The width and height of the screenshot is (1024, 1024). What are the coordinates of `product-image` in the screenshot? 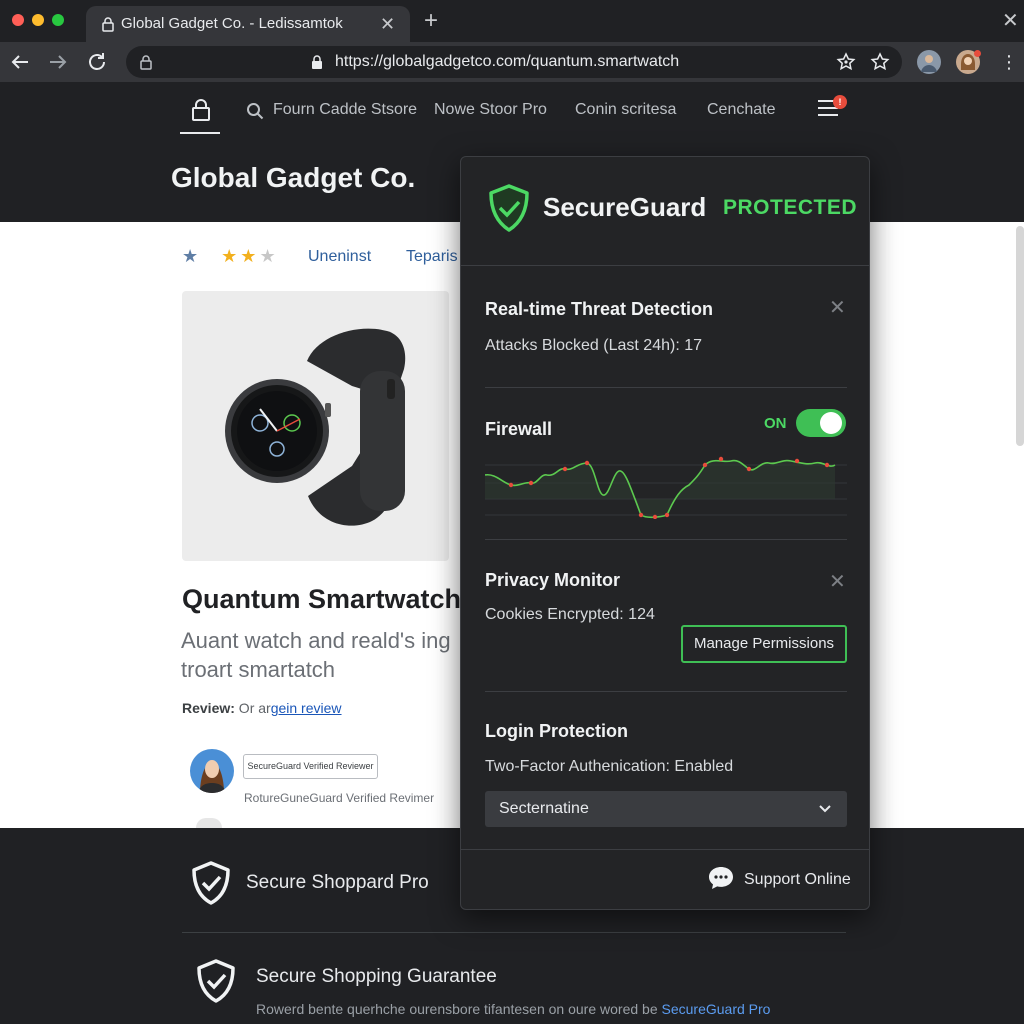 It's located at (315, 426).